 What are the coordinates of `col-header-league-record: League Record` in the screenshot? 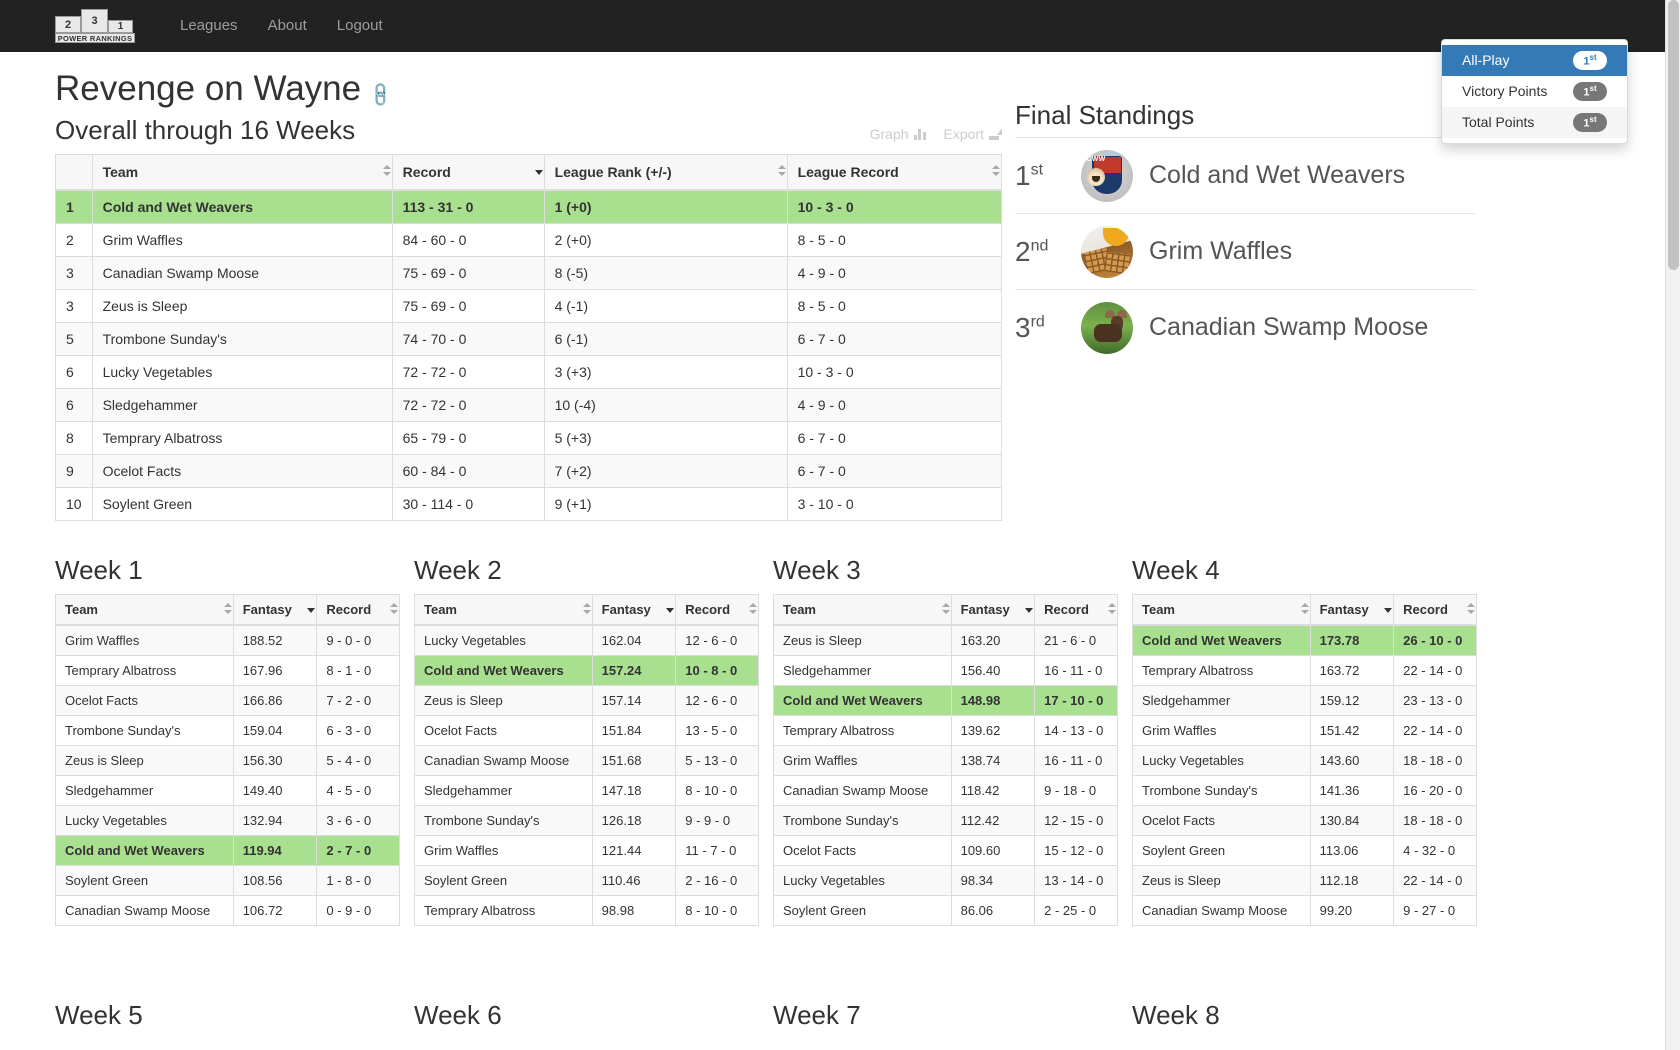 It's located at (894, 172).